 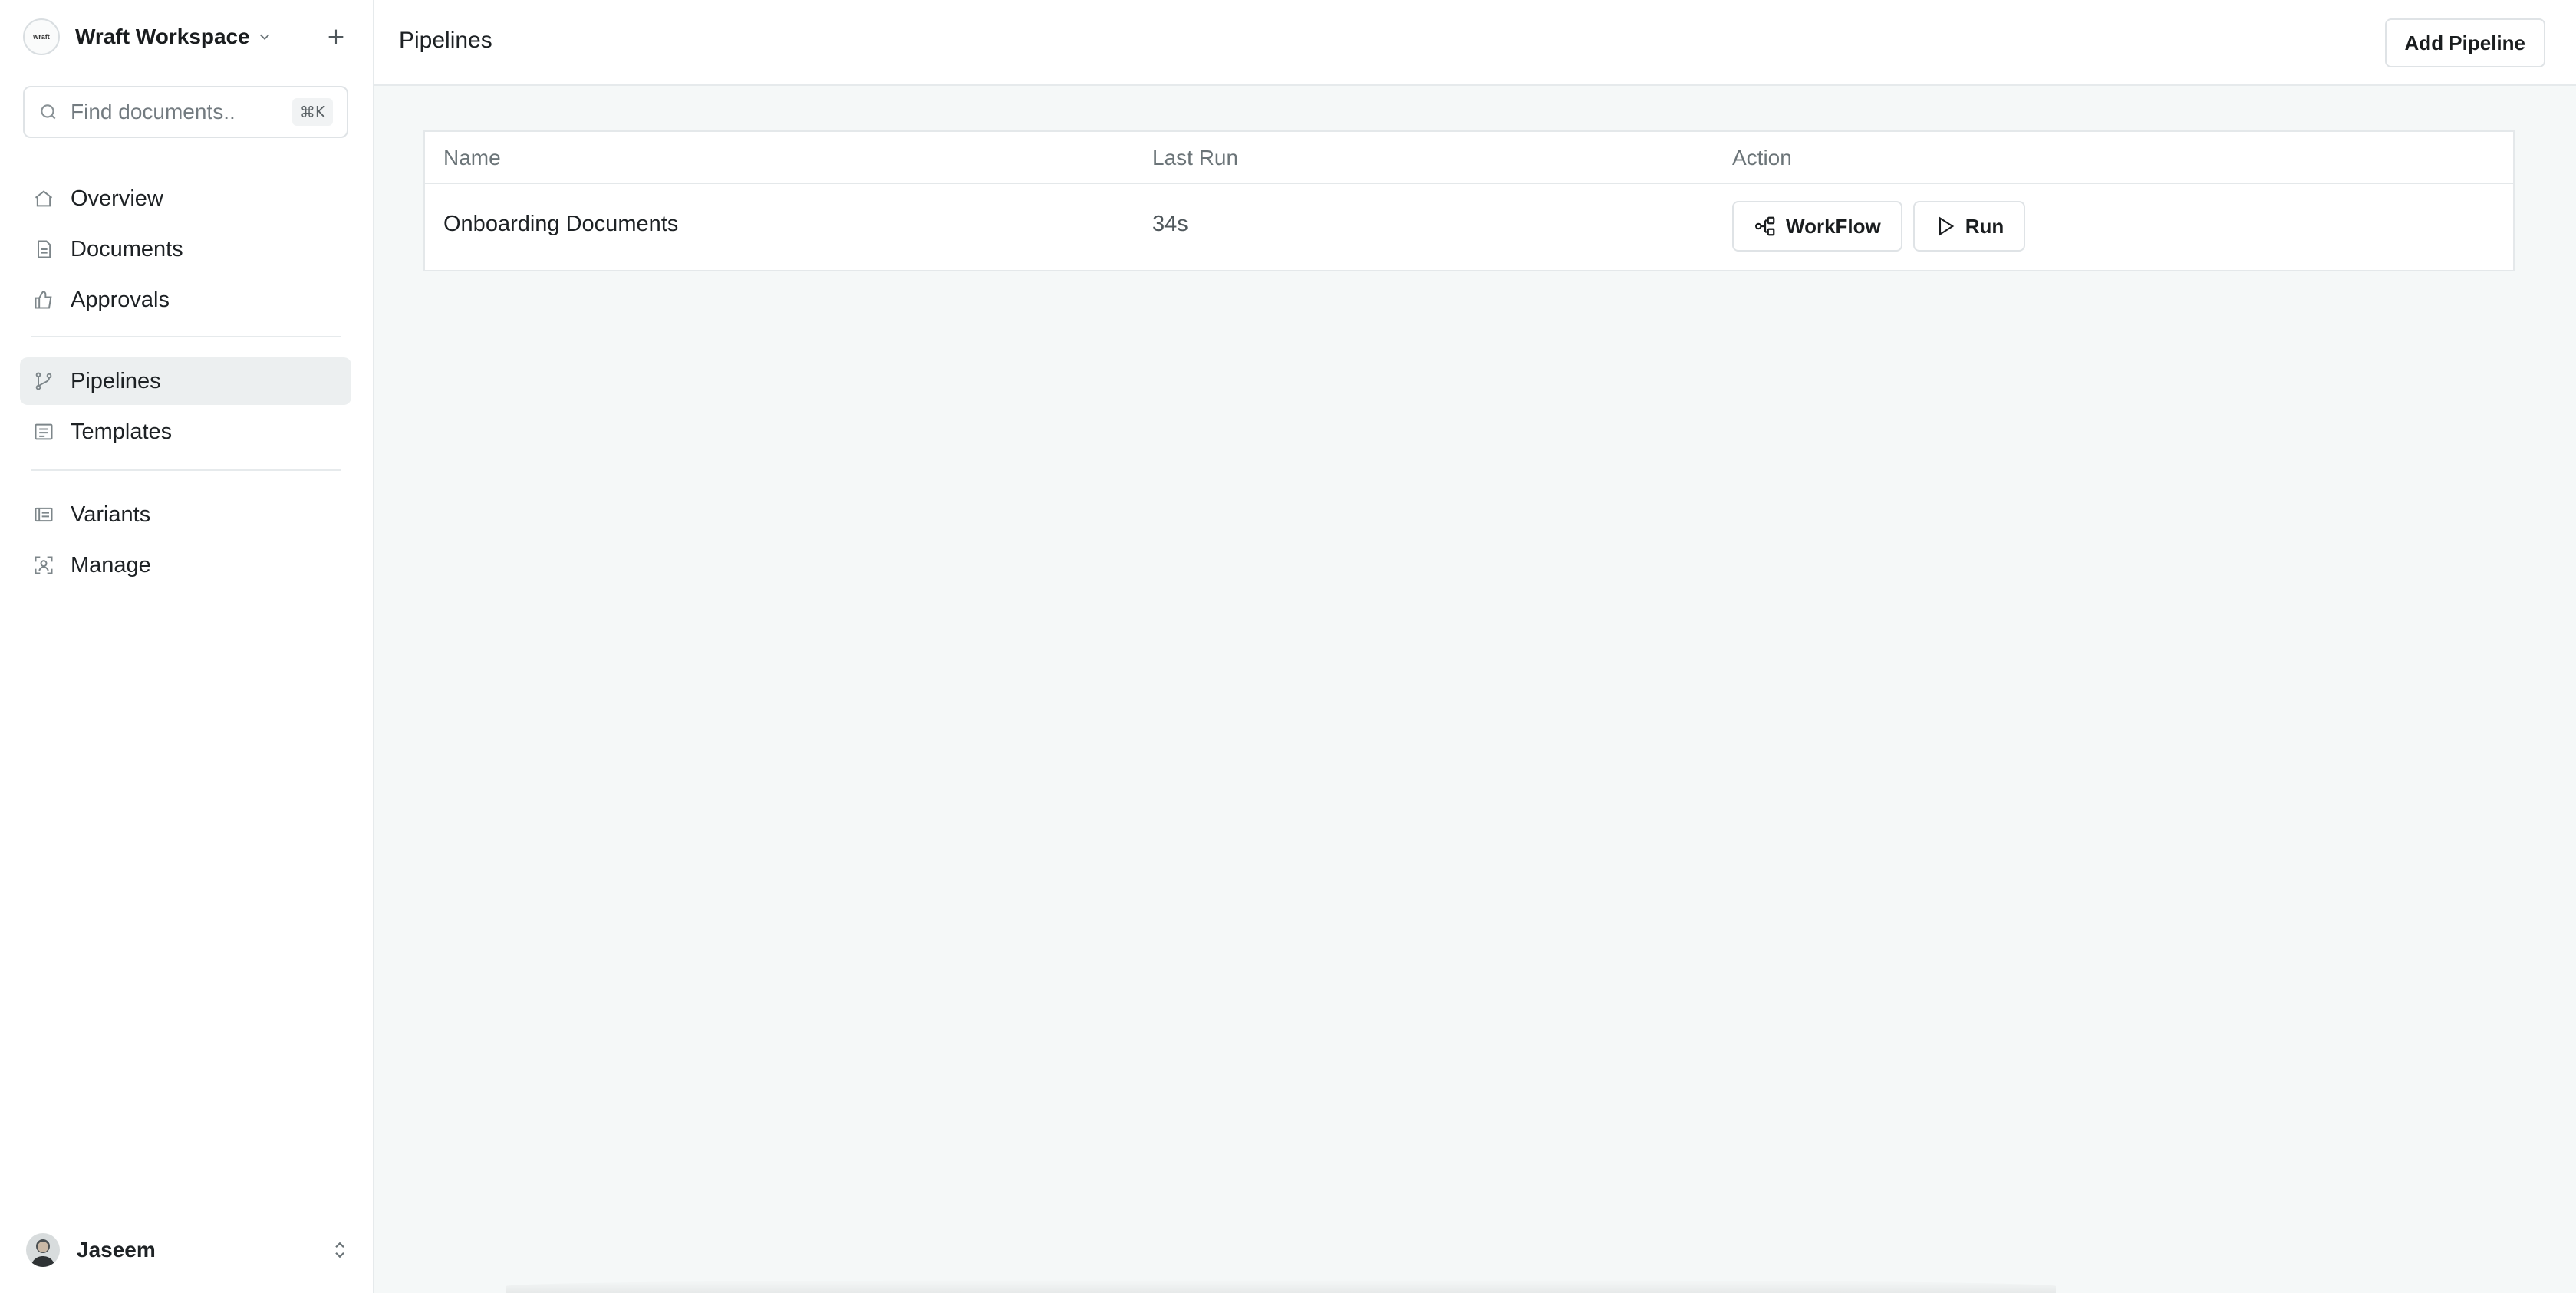 I want to click on play-icon, so click(x=1947, y=226).